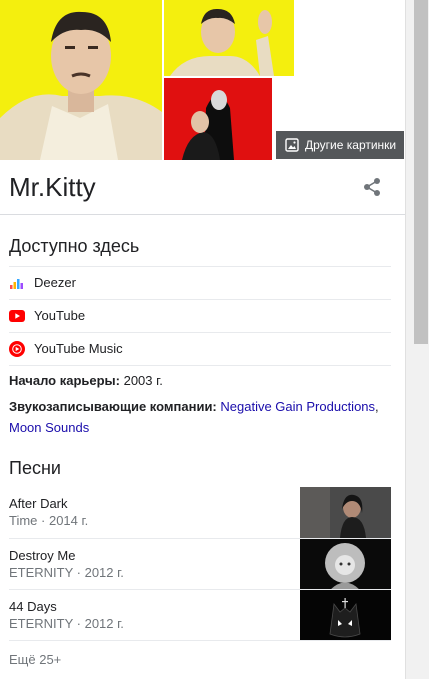 The width and height of the screenshot is (429, 679). I want to click on share-icon, so click(372, 187).